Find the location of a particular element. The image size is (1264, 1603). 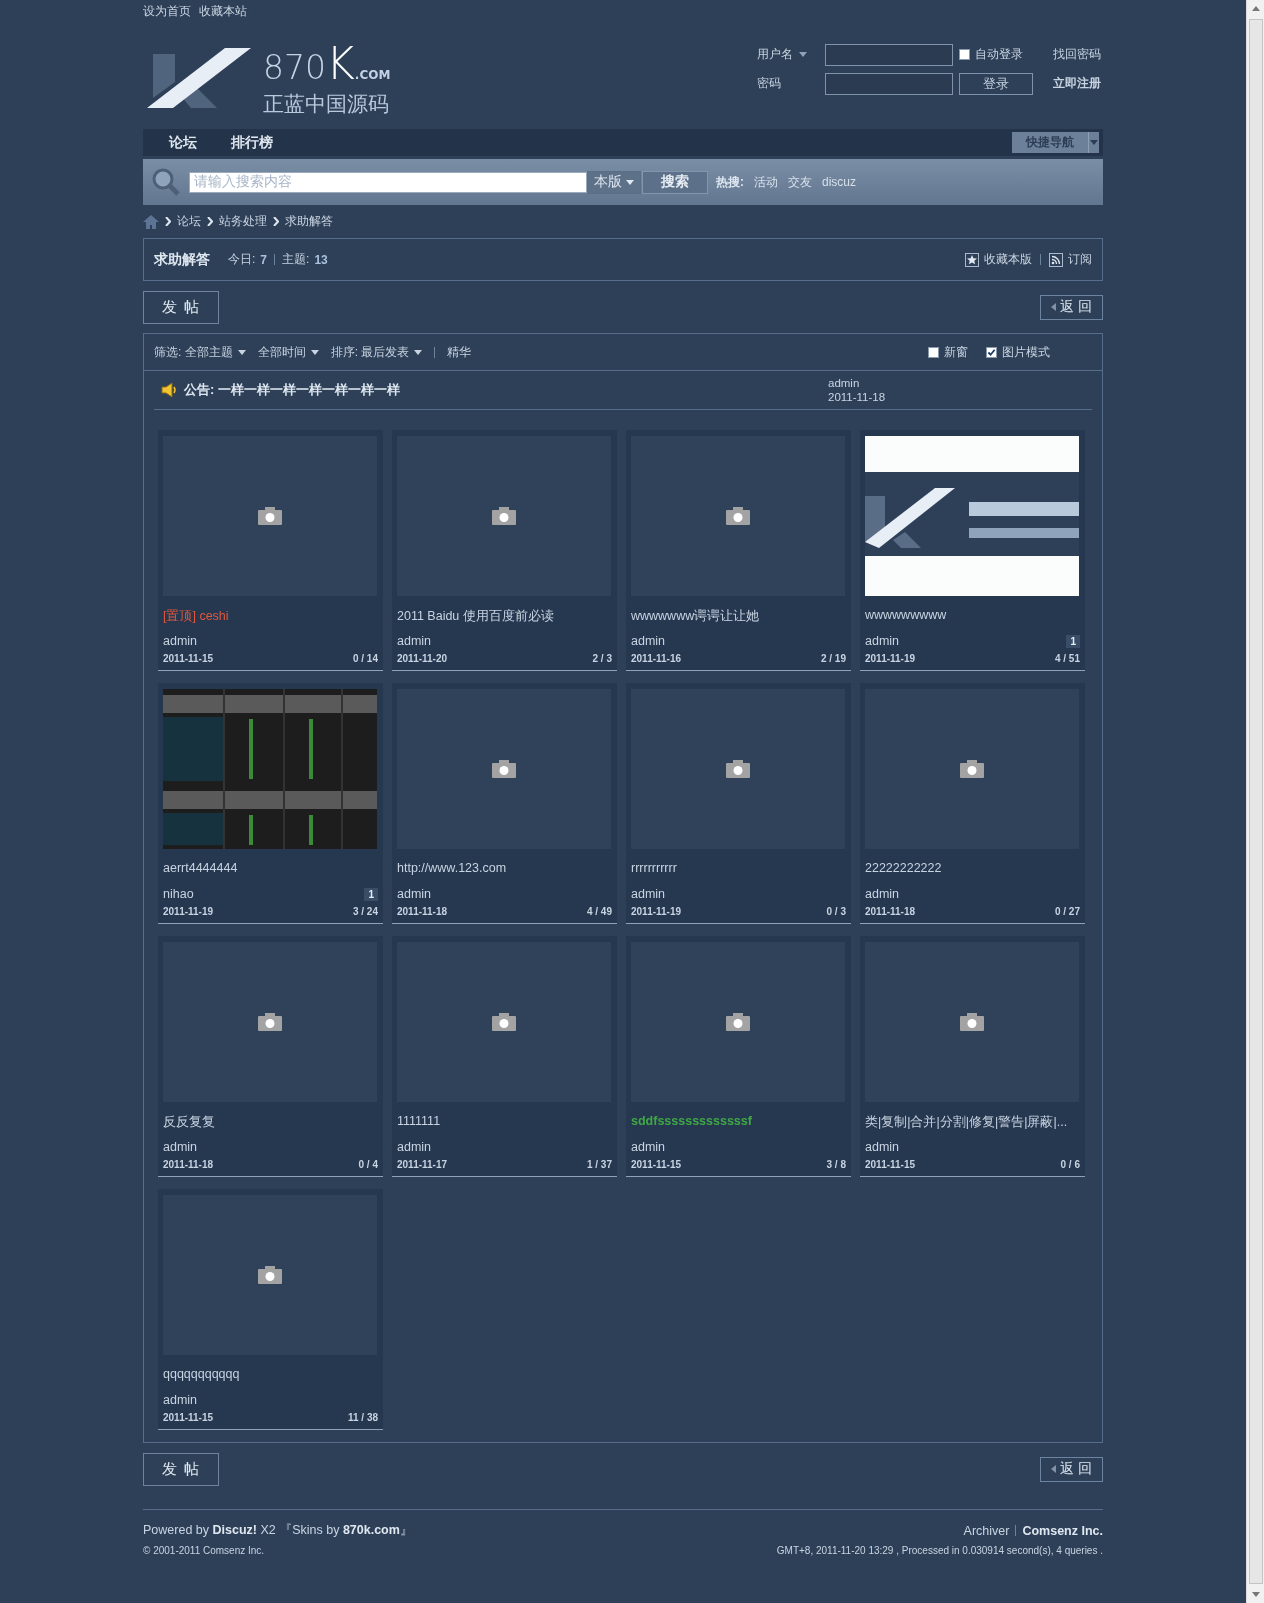

reply-view-count: 3 / 8 is located at coordinates (836, 1164).